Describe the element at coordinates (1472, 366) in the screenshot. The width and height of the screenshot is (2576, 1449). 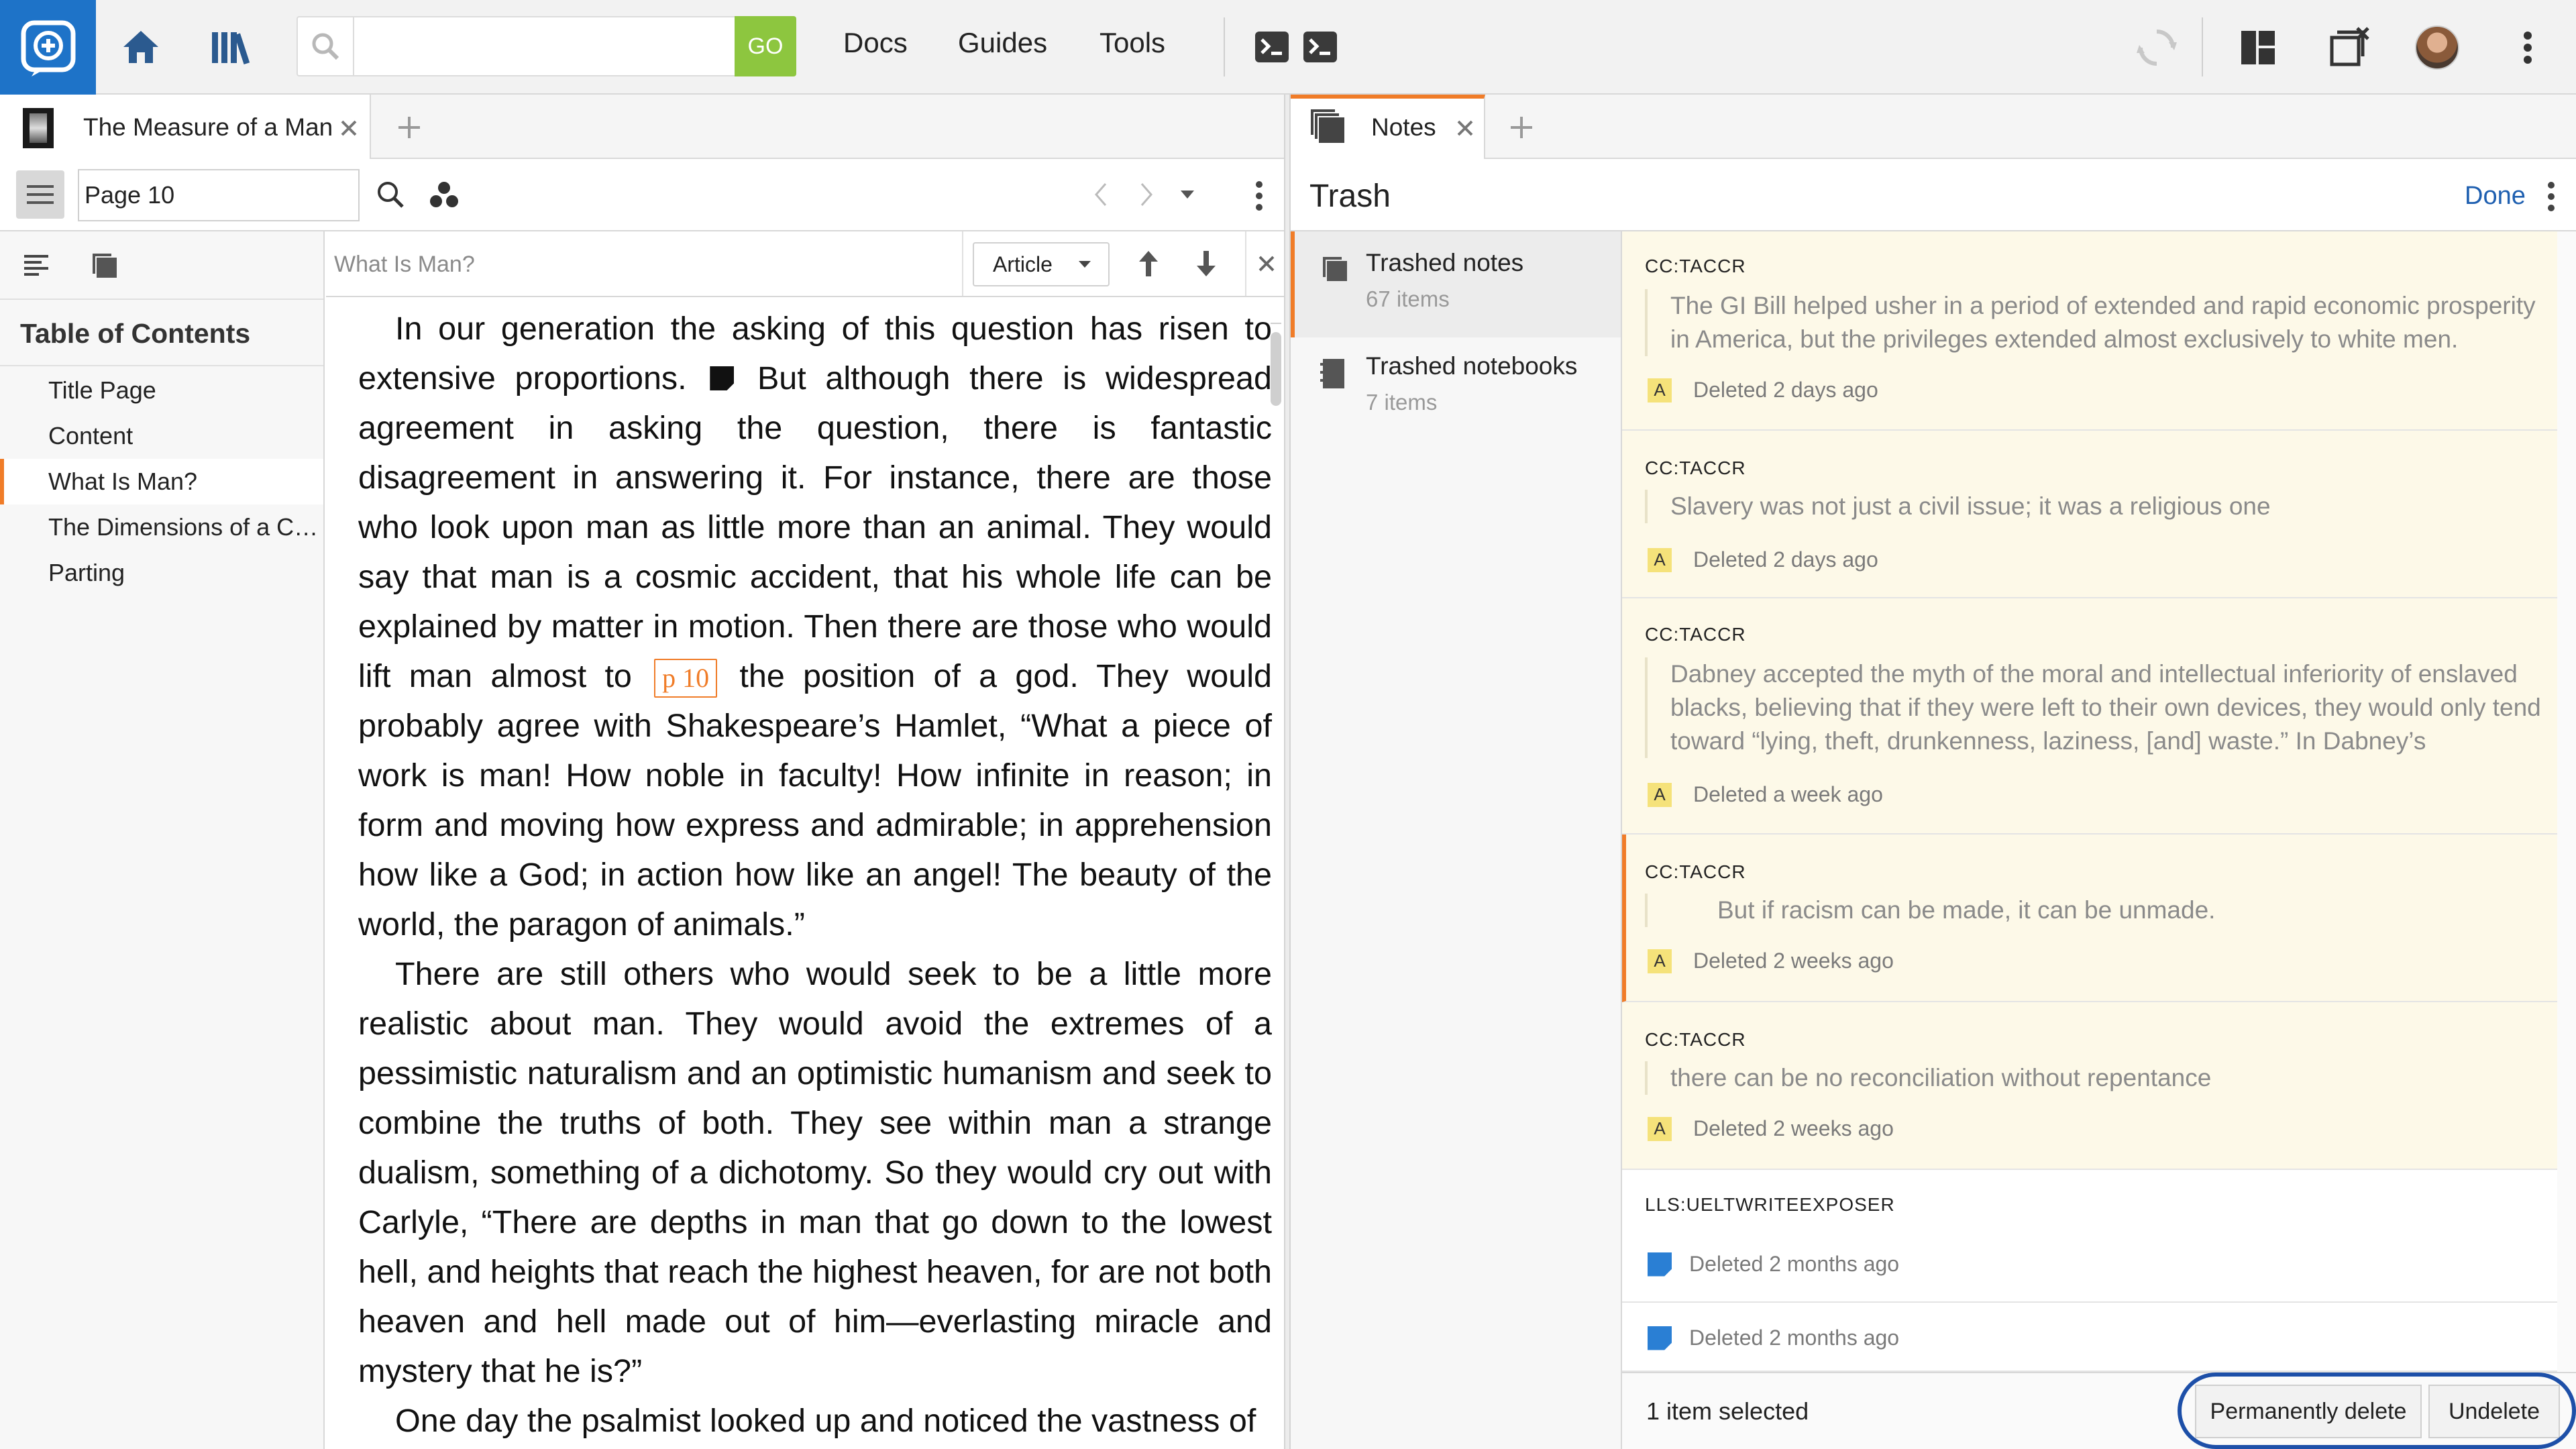
I see `nav-label: Trashed notebooks` at that location.